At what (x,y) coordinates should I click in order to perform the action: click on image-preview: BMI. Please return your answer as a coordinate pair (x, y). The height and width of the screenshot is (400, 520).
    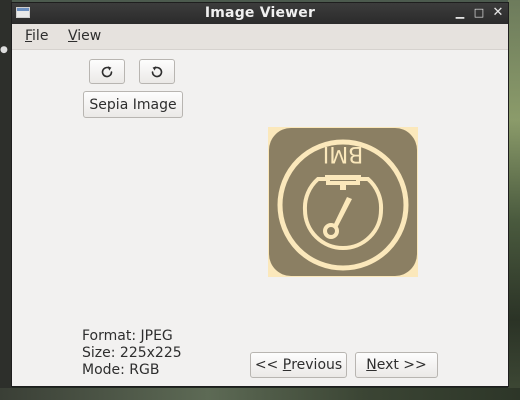
    Looking at the image, I should click on (343, 202).